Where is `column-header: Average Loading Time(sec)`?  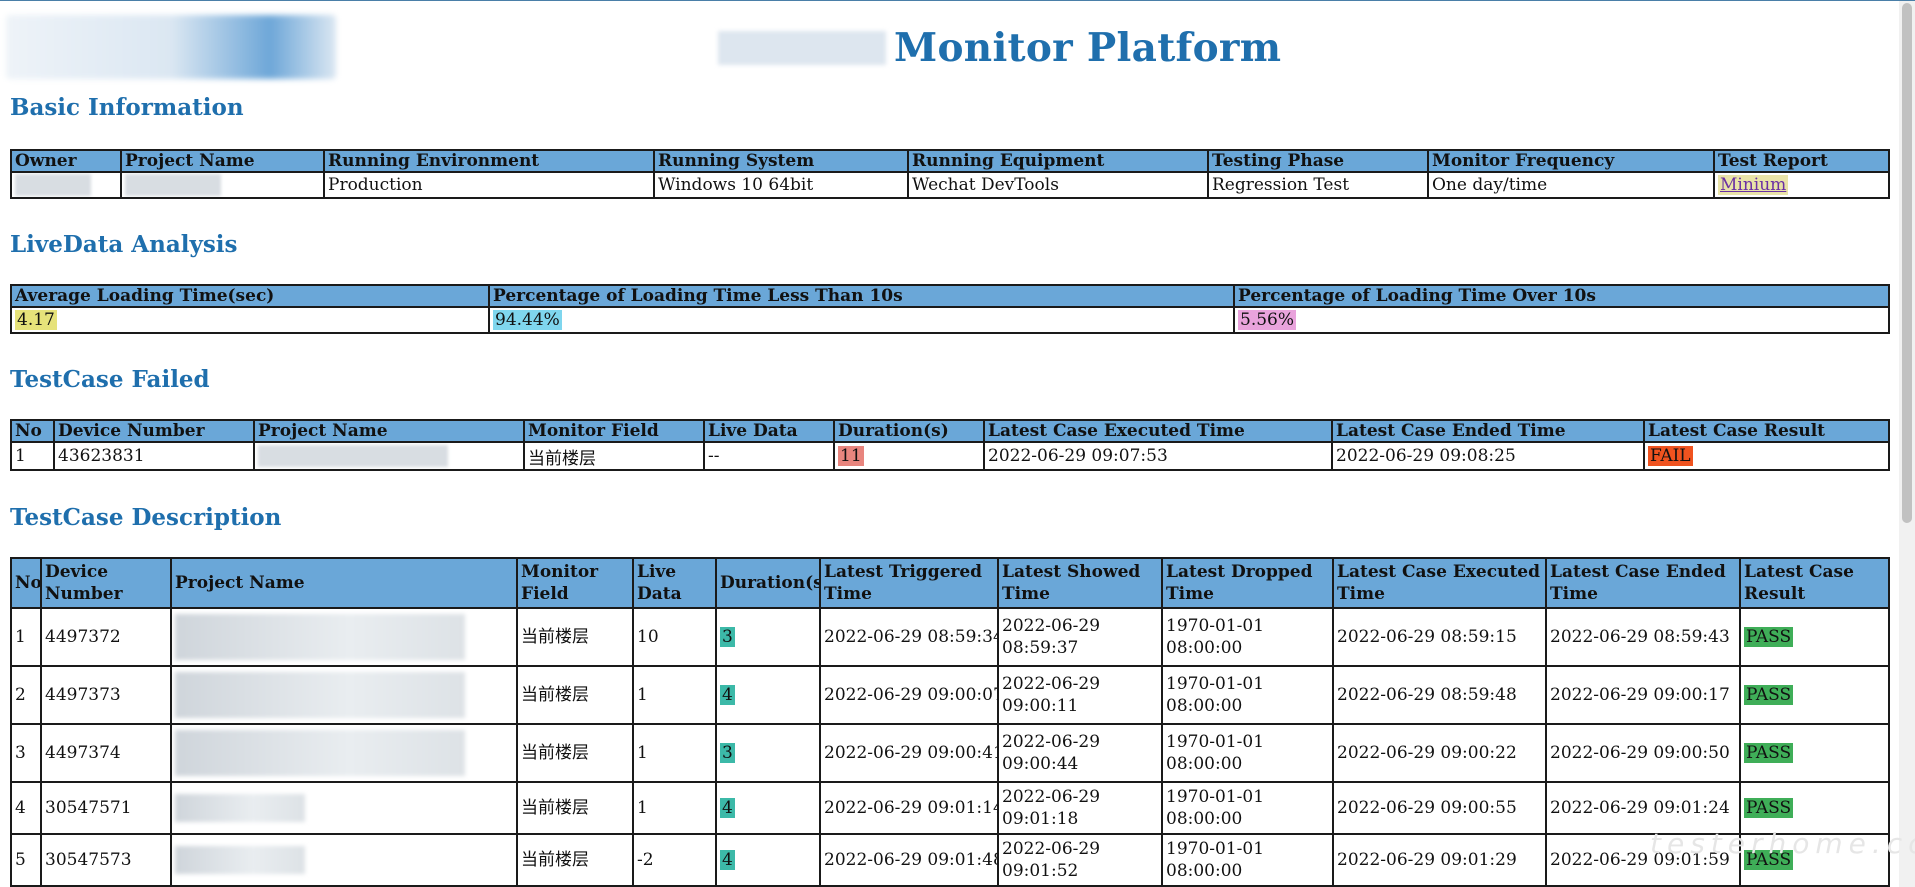
column-header: Average Loading Time(sec) is located at coordinates (250, 296).